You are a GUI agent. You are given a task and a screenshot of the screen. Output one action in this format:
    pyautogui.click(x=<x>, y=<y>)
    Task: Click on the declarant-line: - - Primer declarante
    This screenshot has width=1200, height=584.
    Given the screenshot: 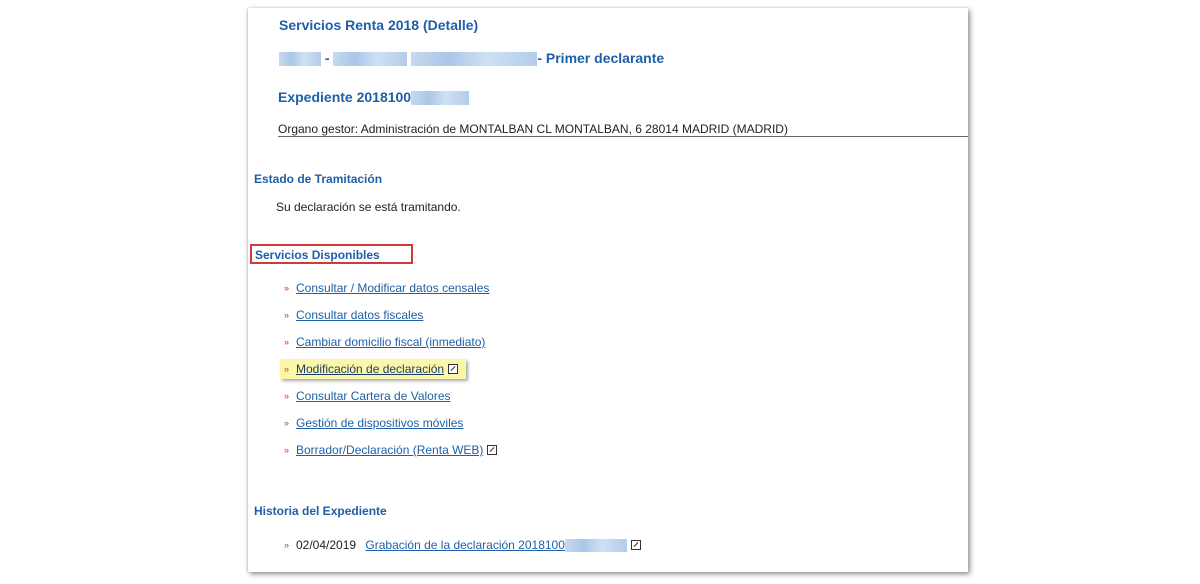 What is the action you would take?
    pyautogui.click(x=472, y=58)
    